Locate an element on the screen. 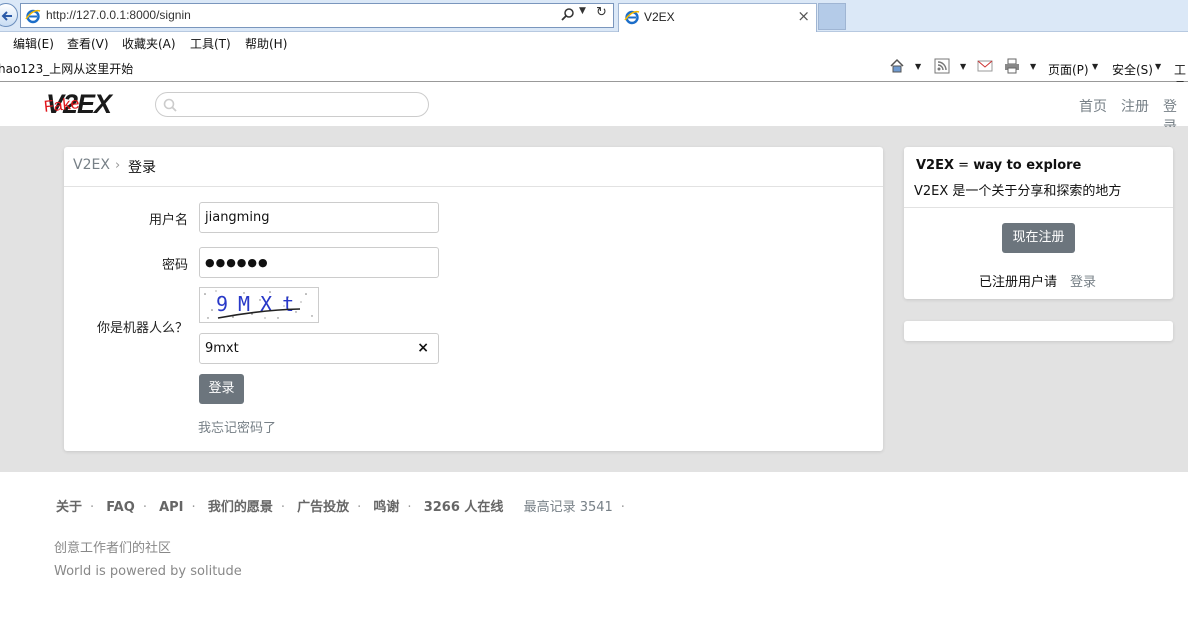 Image resolution: width=1188 pixels, height=617 pixels. search-input is located at coordinates (301, 105).